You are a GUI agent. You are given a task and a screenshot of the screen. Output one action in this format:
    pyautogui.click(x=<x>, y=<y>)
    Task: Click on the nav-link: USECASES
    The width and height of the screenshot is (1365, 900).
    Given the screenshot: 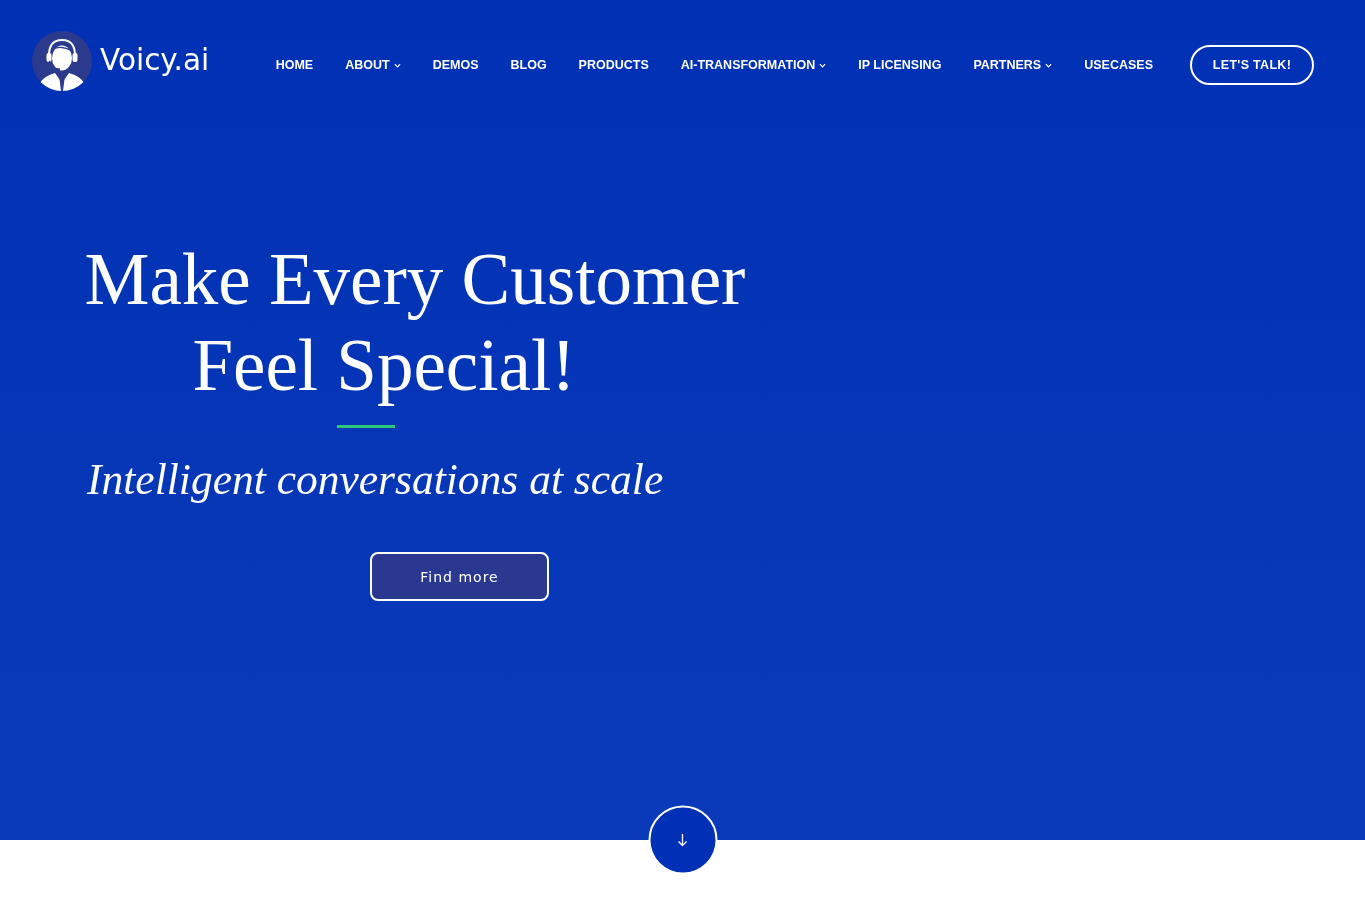 What is the action you would take?
    pyautogui.click(x=1118, y=65)
    